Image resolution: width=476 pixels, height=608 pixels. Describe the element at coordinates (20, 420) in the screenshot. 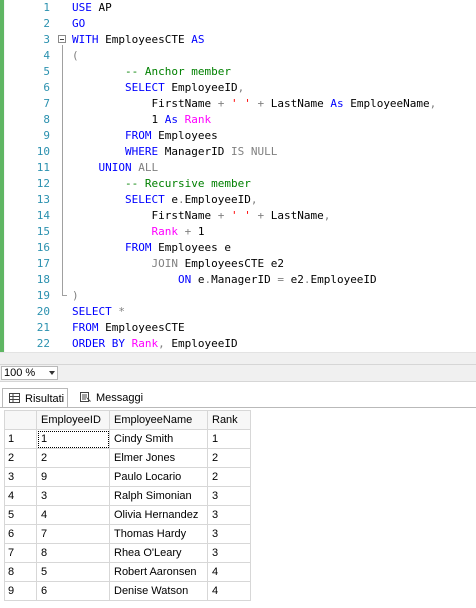

I see `column-header-rownum` at that location.